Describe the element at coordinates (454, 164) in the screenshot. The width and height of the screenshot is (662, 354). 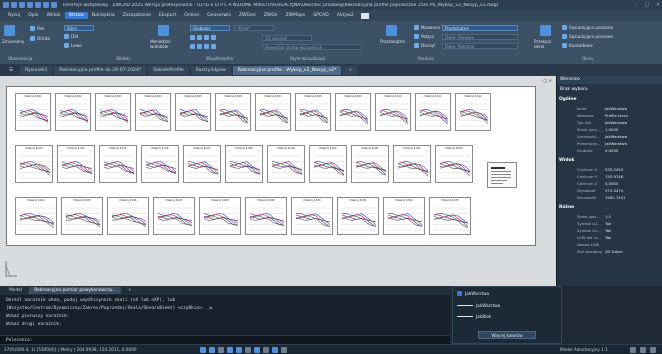
I see `viewport-profile: Przekrój P-023` at that location.